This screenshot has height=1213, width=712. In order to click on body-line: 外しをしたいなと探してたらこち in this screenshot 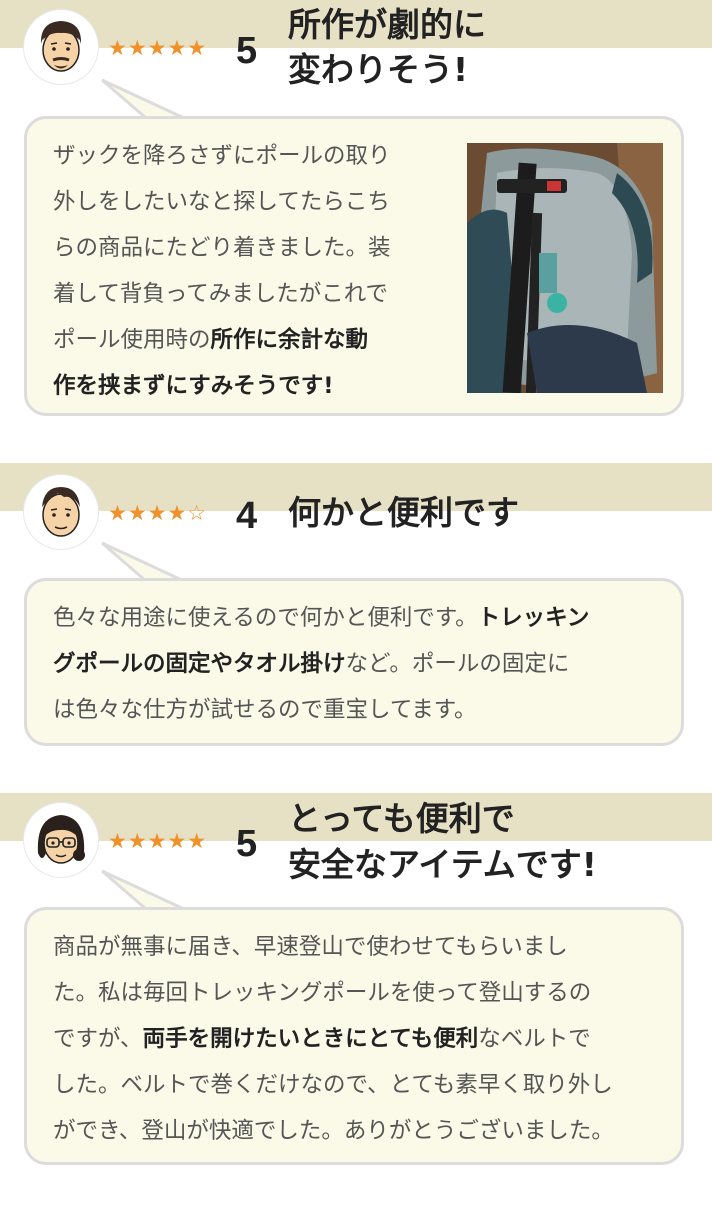, I will do `click(221, 202)`.